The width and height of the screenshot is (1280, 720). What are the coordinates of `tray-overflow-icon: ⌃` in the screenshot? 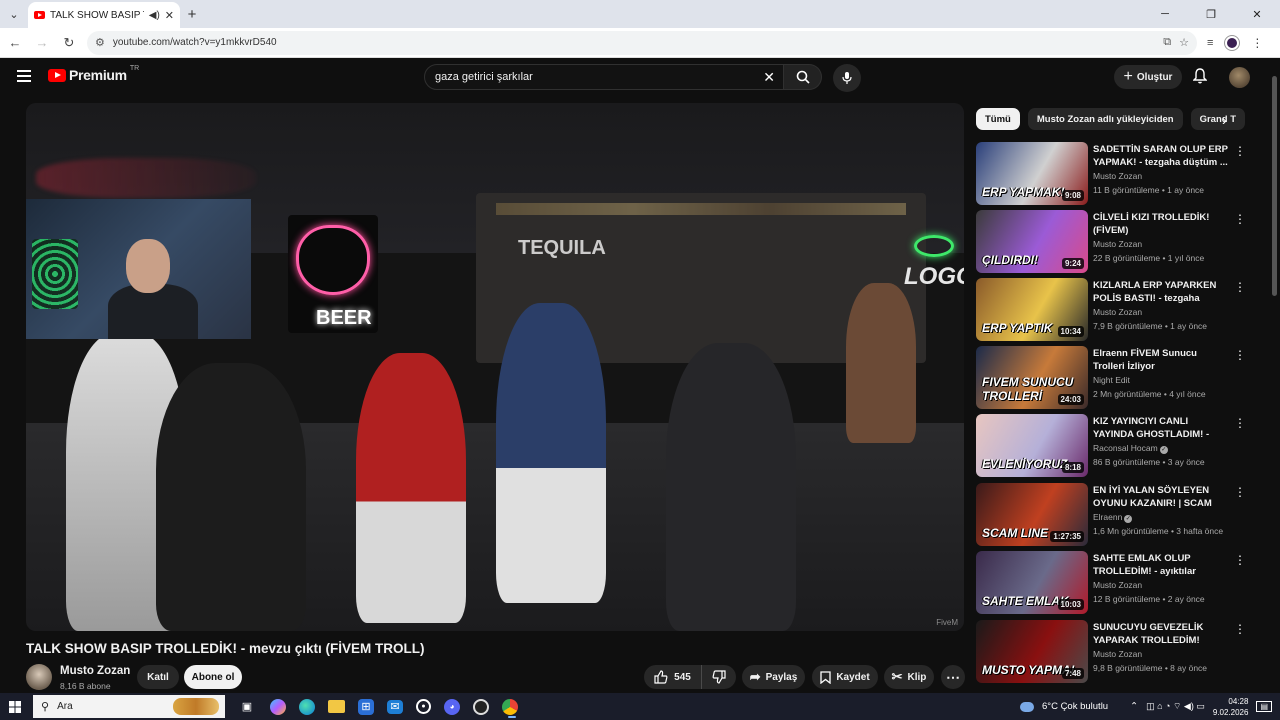 It's located at (1134, 706).